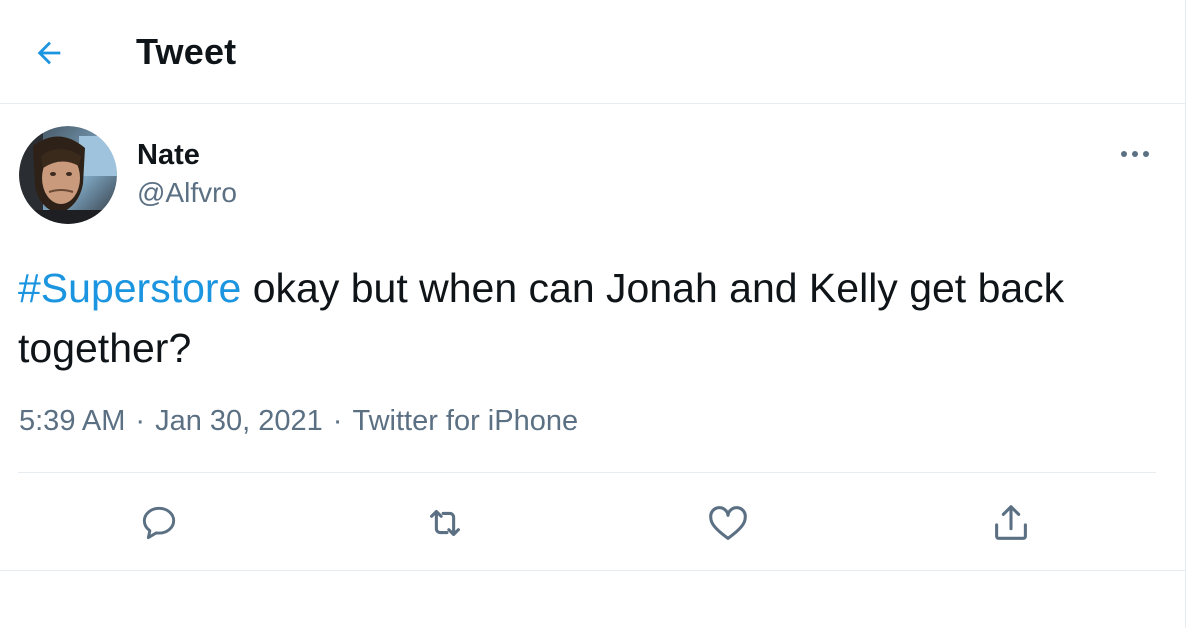 This screenshot has height=628, width=1200. I want to click on like-button, so click(728, 523).